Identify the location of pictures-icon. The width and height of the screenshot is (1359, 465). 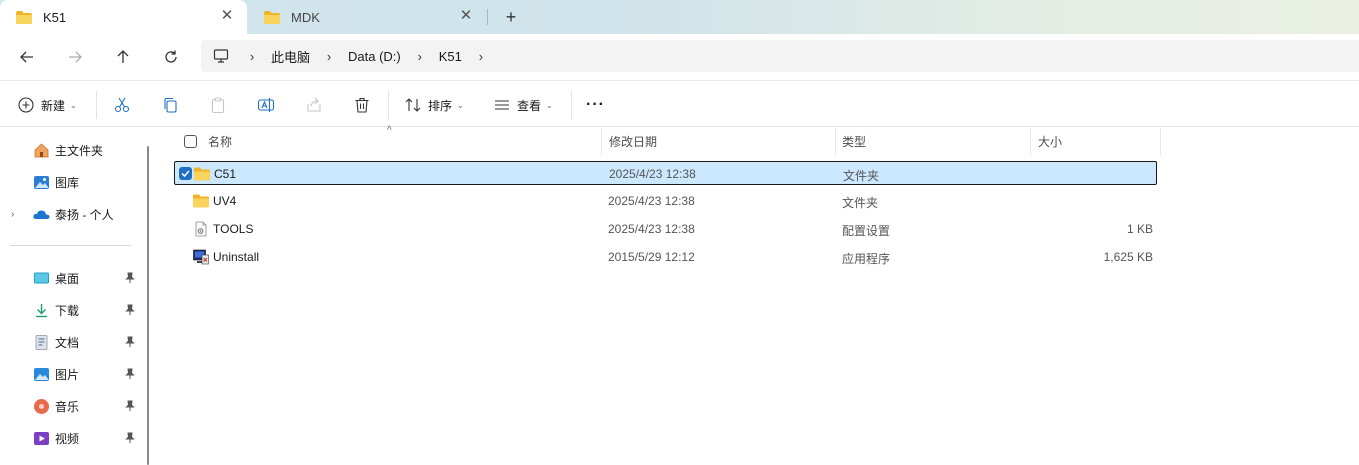
(41, 374).